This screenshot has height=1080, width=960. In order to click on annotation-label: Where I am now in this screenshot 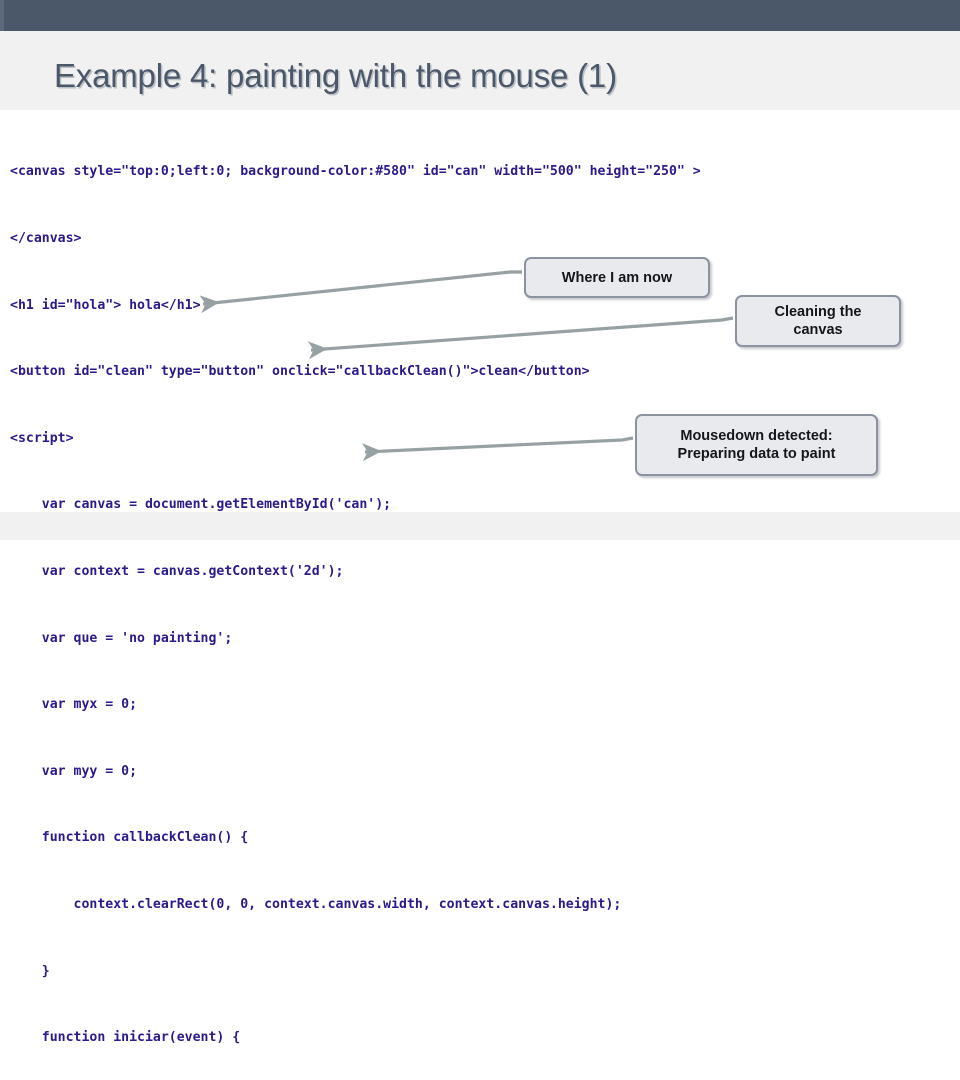, I will do `click(617, 277)`.